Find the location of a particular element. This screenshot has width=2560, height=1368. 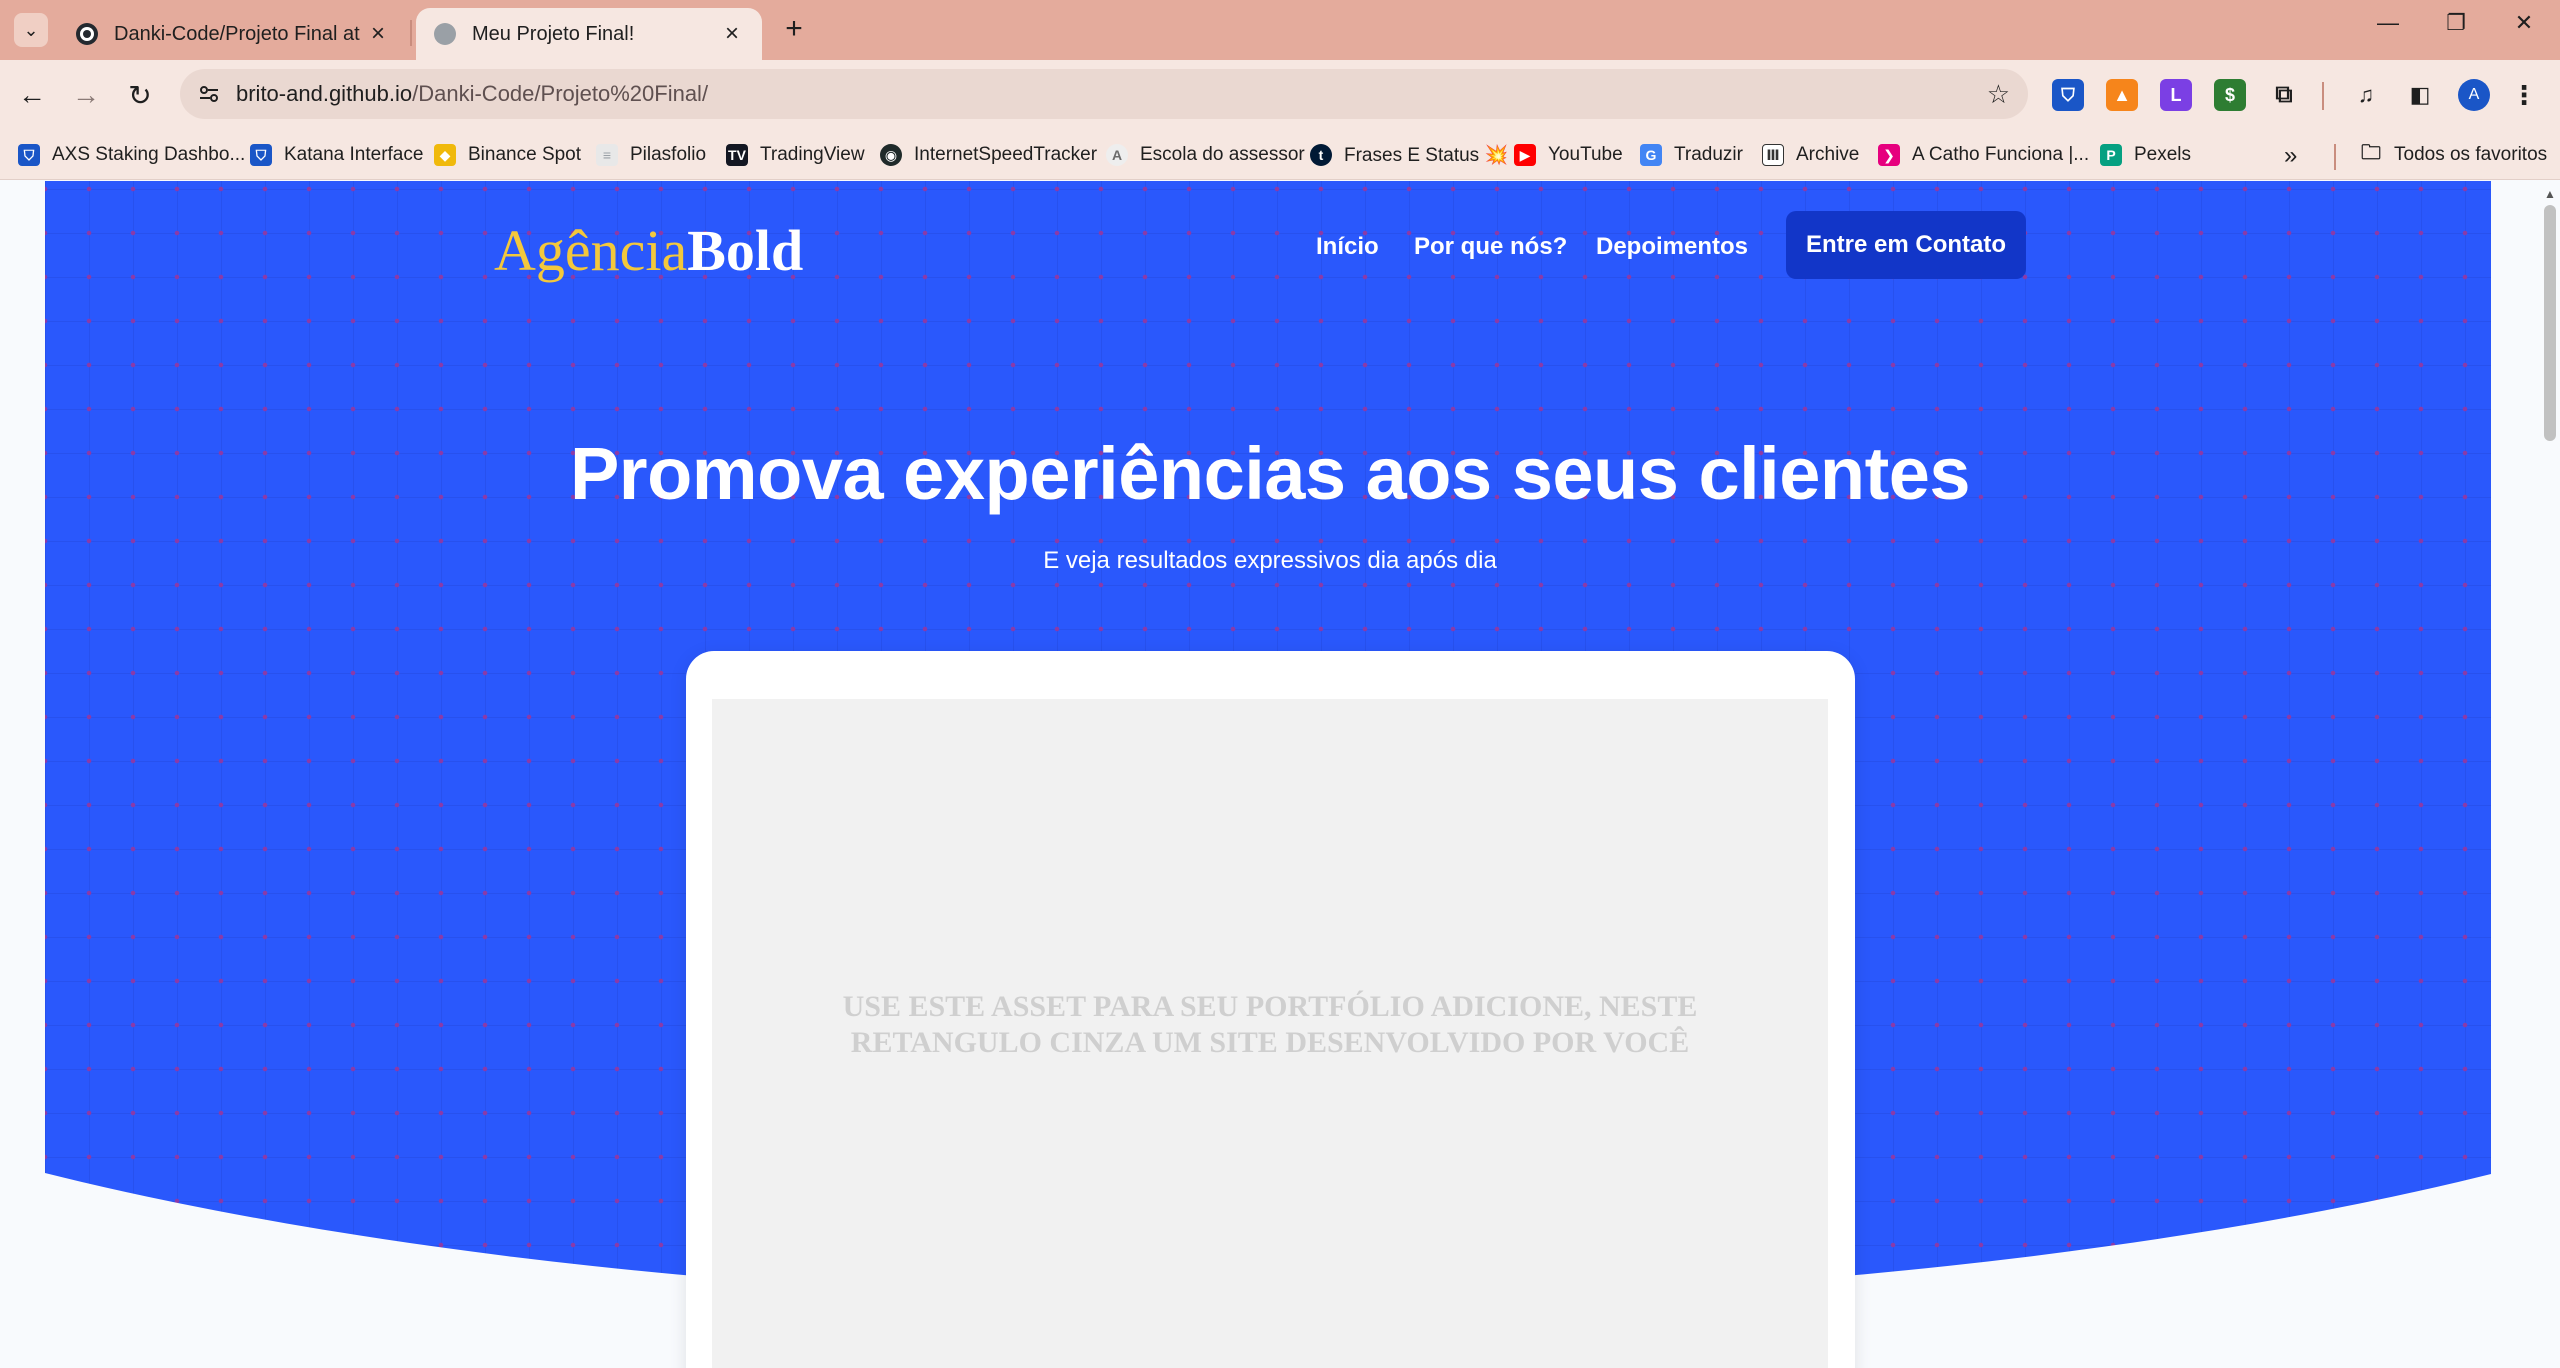

dollar-extension-icon: $ is located at coordinates (2230, 95).